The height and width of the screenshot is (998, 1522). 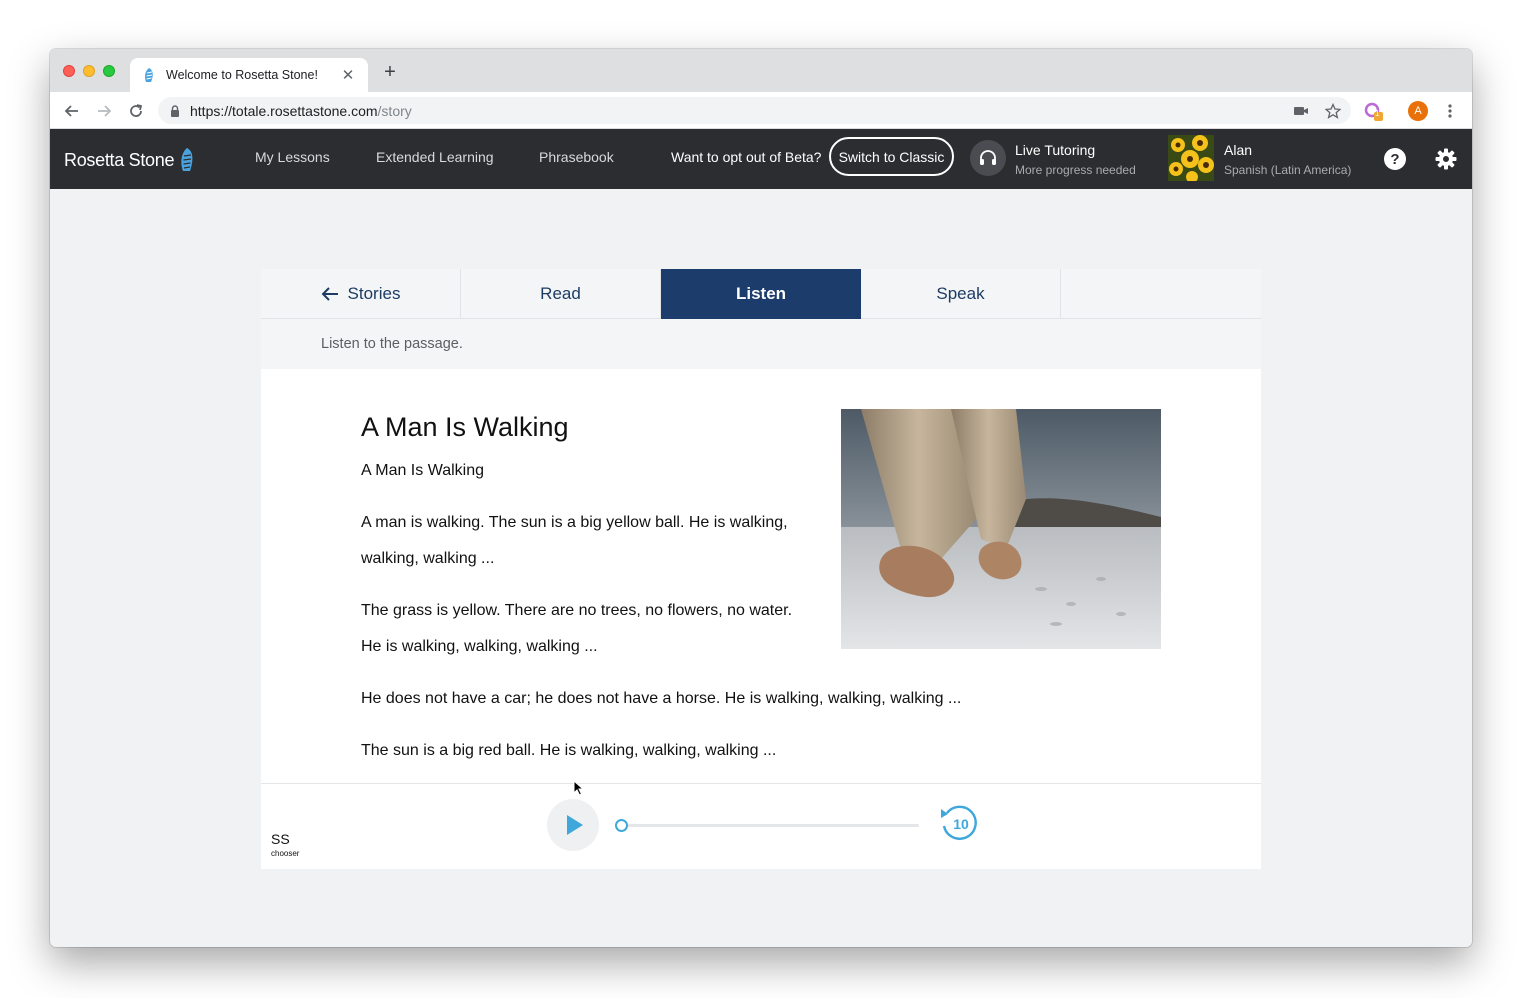 I want to click on lock-icon, so click(x=175, y=110).